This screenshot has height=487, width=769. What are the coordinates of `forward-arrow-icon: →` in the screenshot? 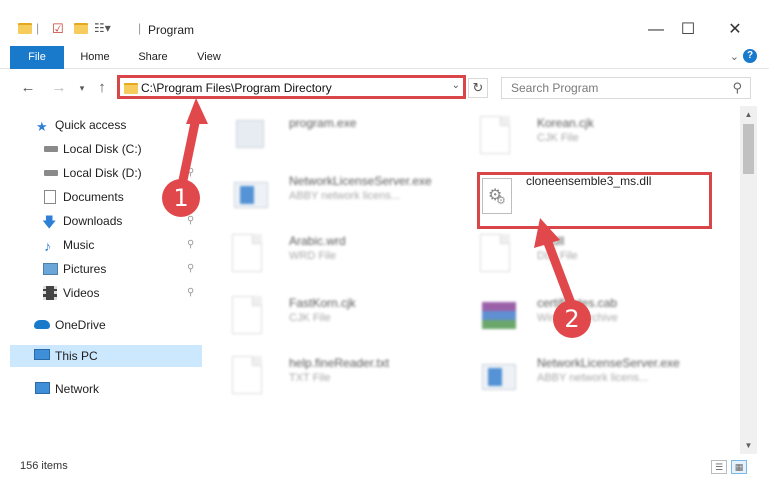 It's located at (59, 87).